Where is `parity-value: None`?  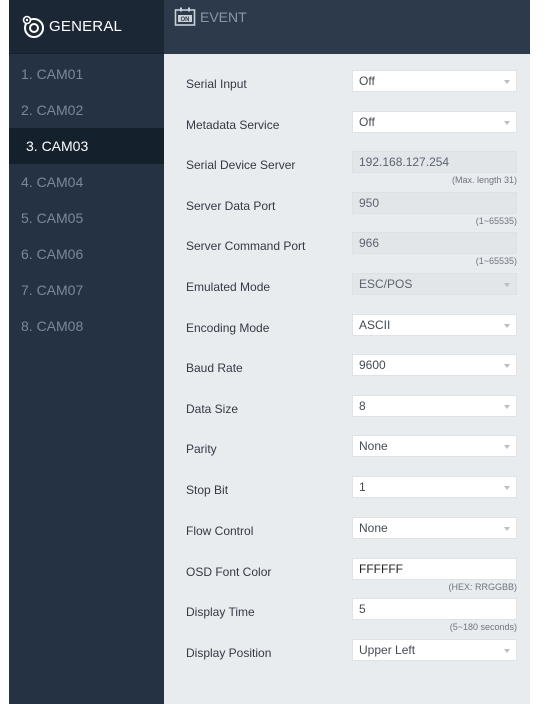
parity-value: None is located at coordinates (373, 446).